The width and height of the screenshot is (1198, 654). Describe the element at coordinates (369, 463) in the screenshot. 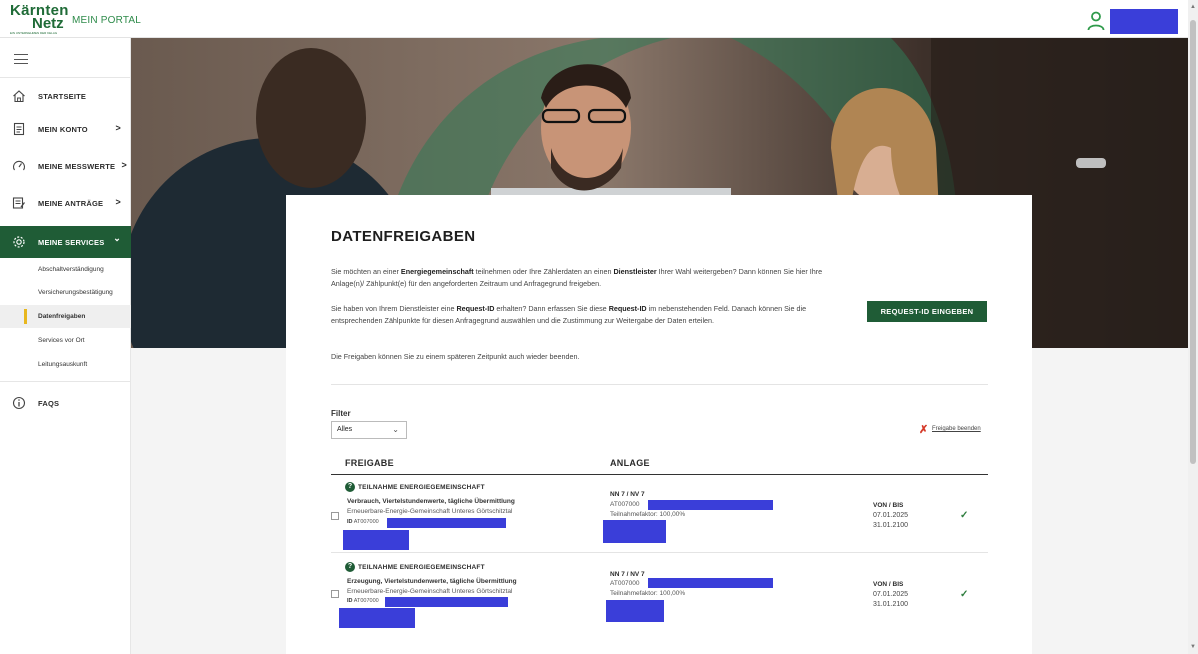

I see `column-header-freigabe: FREIGABE` at that location.